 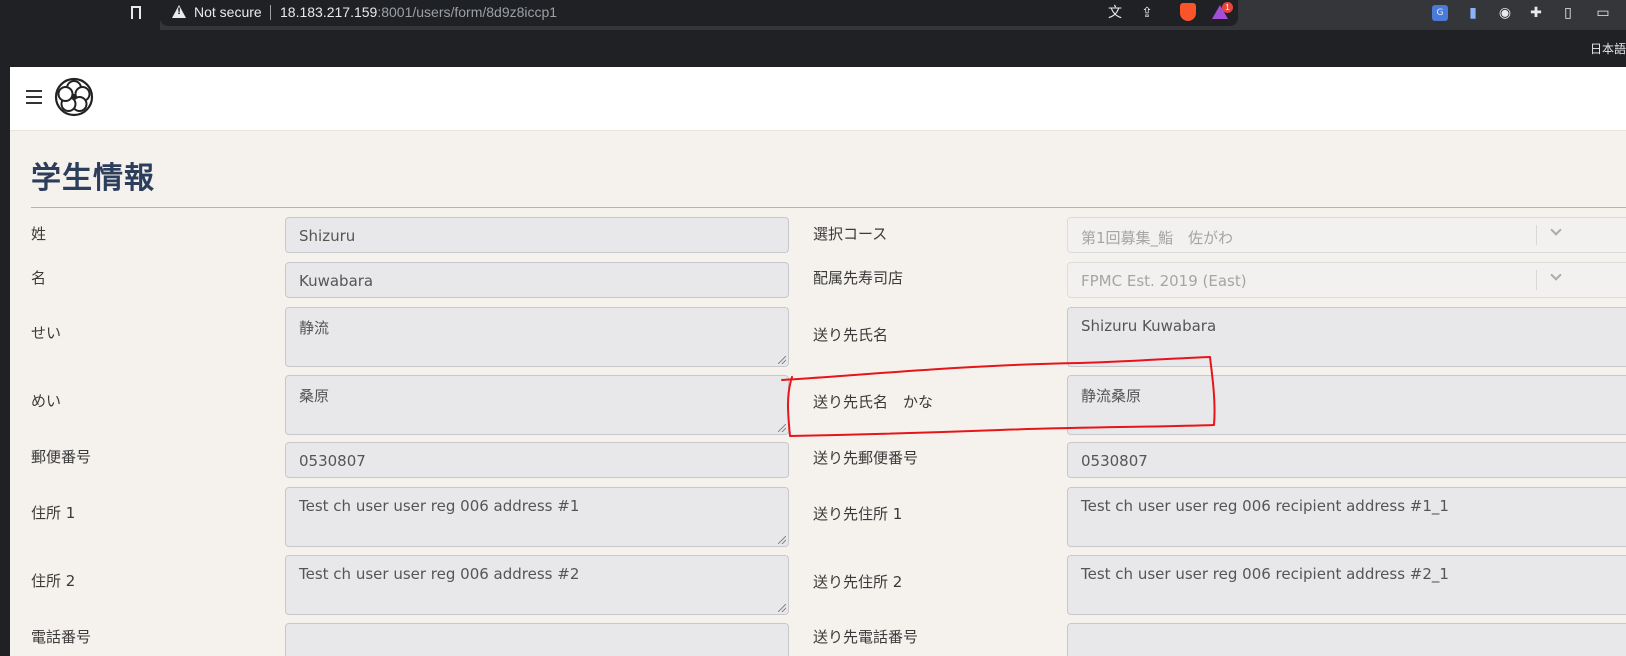 What do you see at coordinates (537, 460) in the screenshot?
I see `postal-code-input: 0530807` at bounding box center [537, 460].